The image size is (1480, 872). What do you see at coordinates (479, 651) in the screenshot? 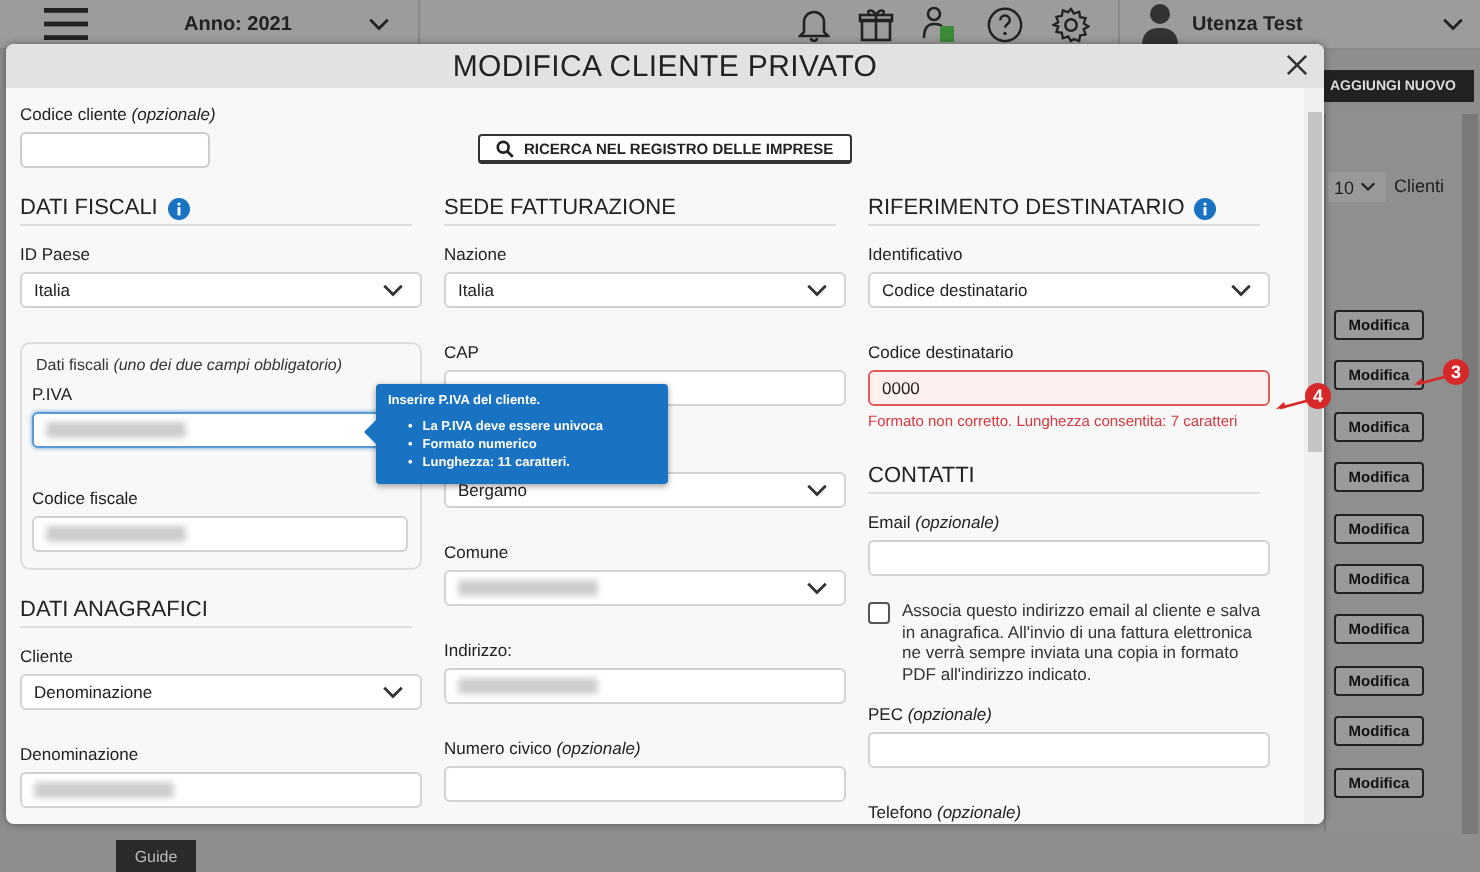
I see `field-label: Indirizzo:` at bounding box center [479, 651].